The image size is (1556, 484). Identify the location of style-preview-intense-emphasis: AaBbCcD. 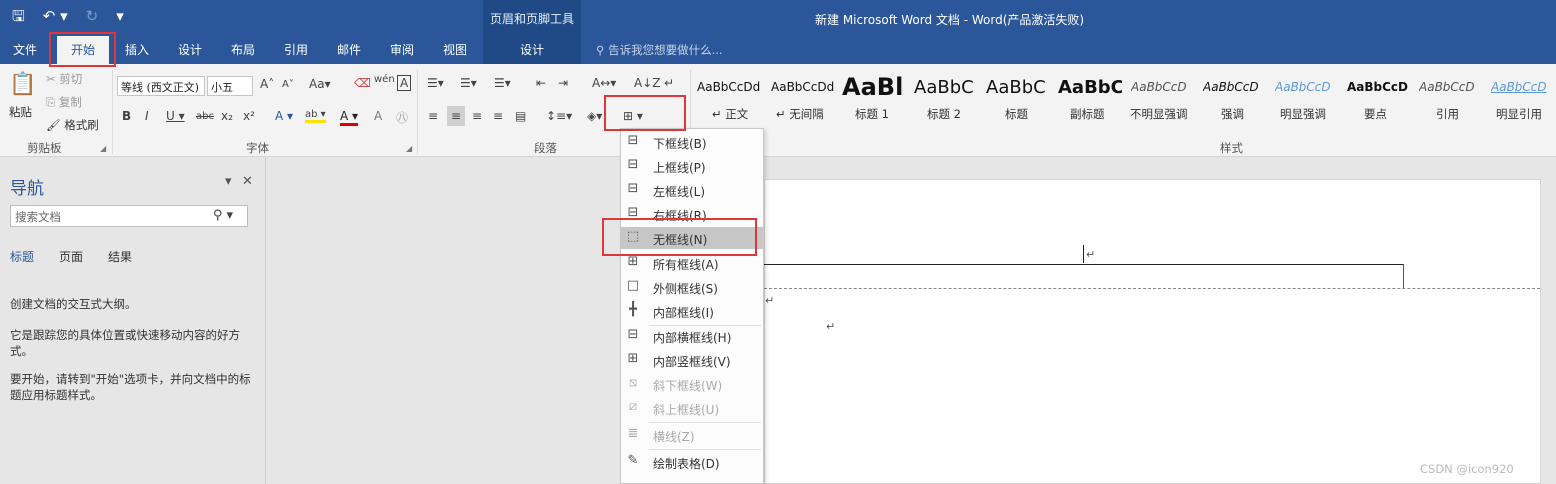
(1307, 87).